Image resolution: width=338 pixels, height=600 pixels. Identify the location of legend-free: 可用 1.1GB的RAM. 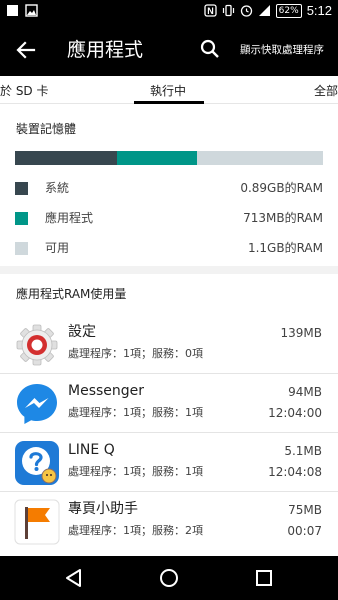
(169, 248).